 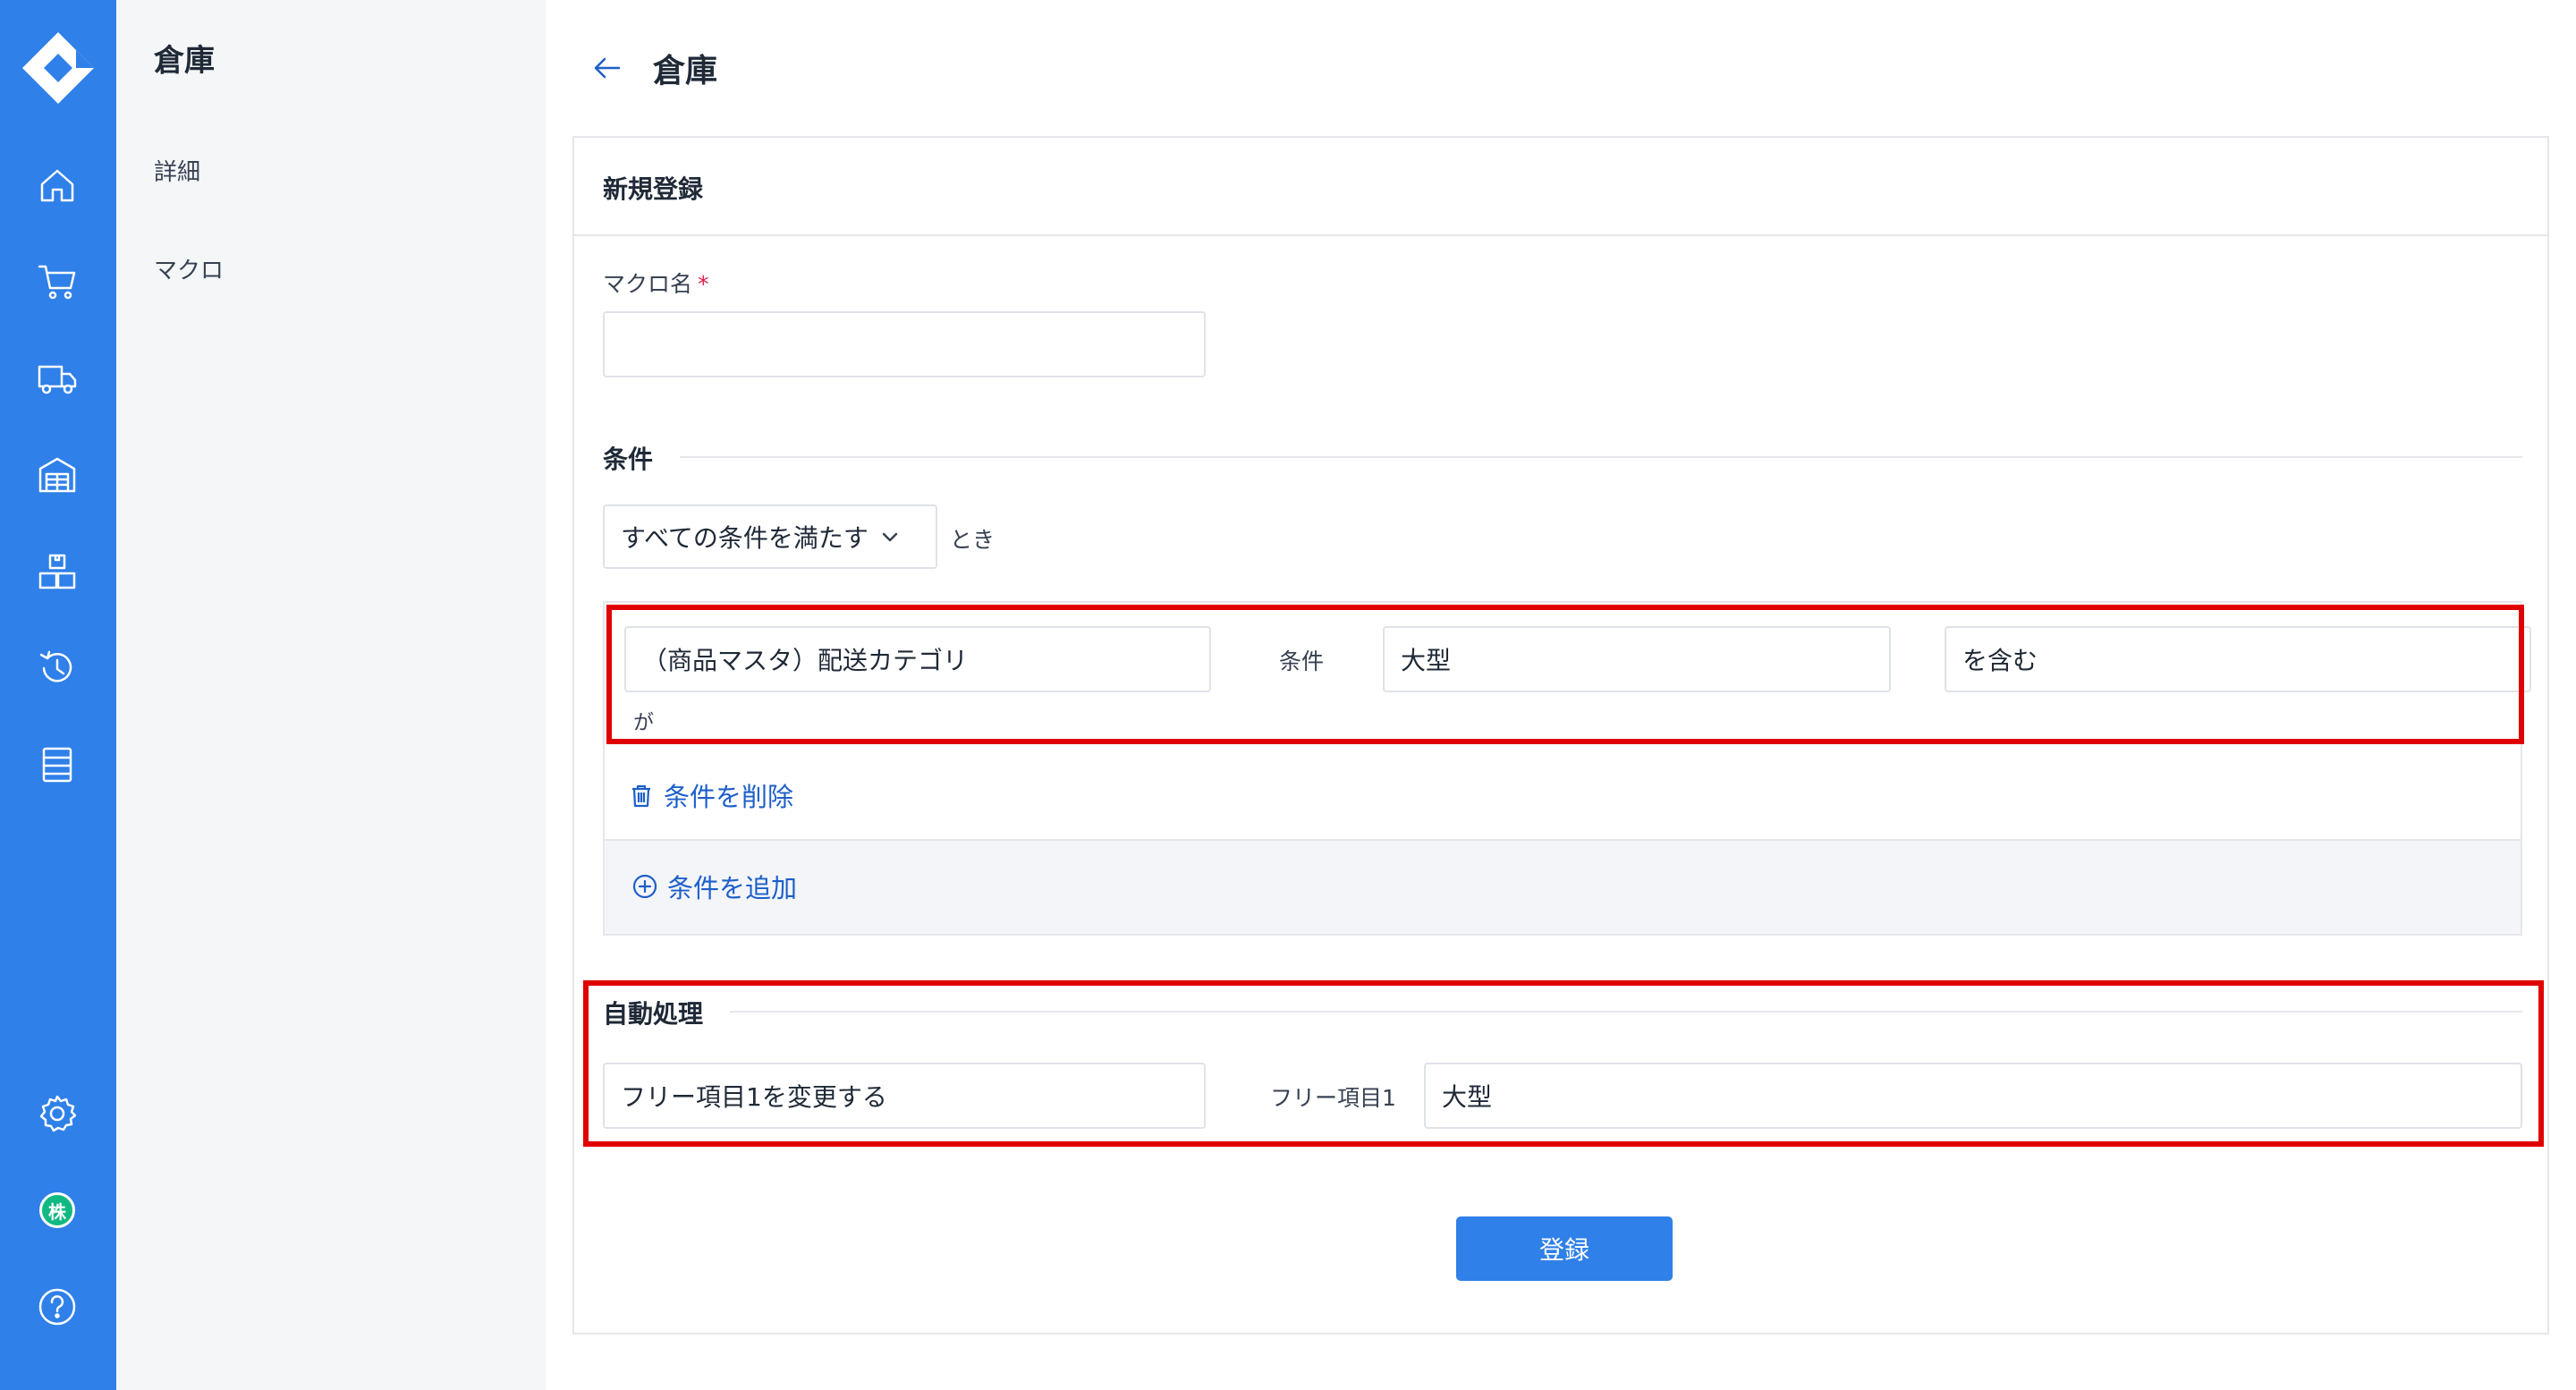 I want to click on ledger-icon, so click(x=57, y=765).